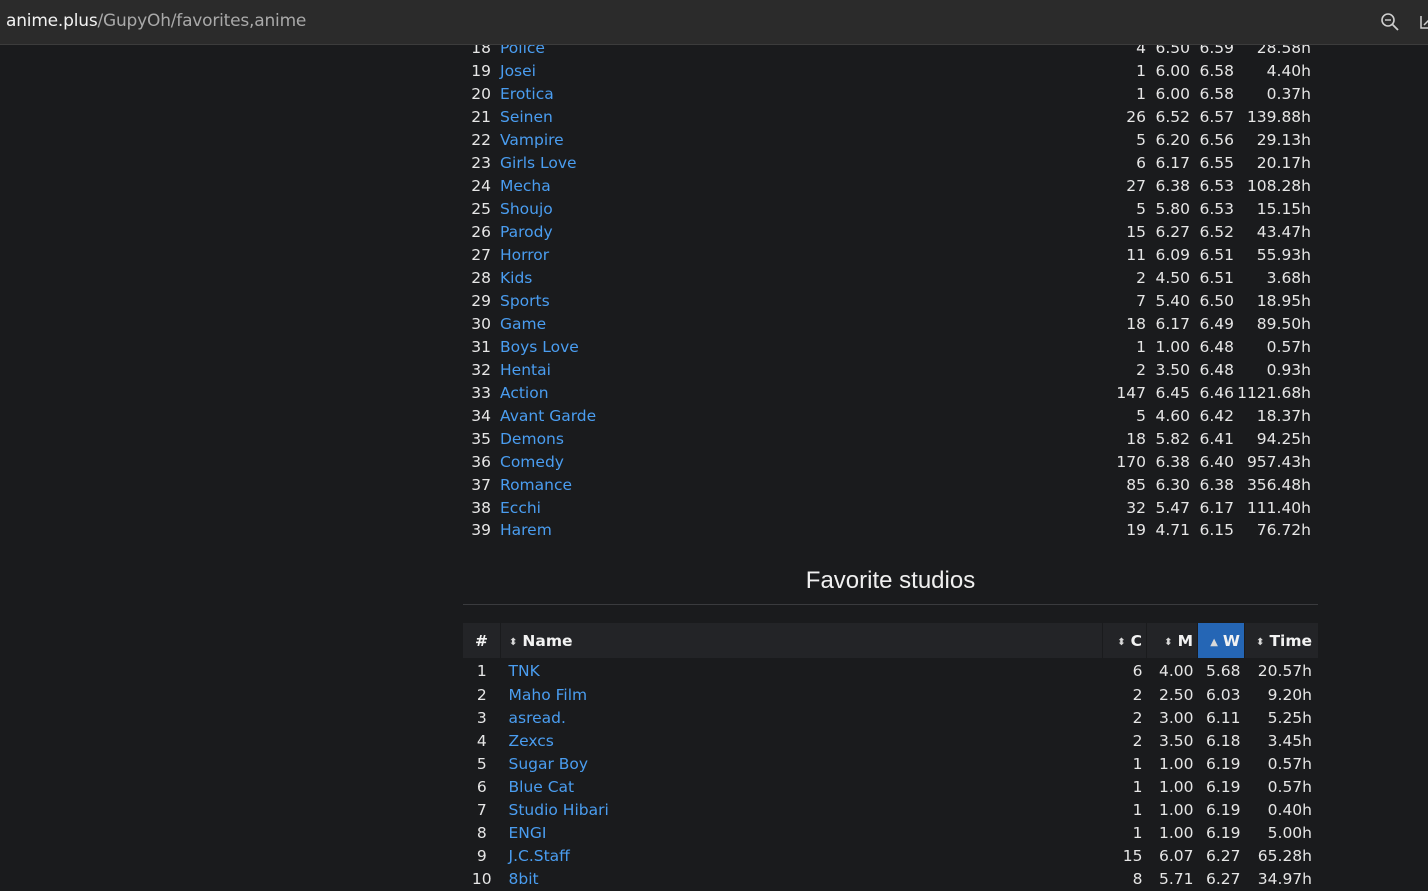 This screenshot has height=891, width=1428. What do you see at coordinates (800, 530) in the screenshot?
I see `name-cell: Harem` at bounding box center [800, 530].